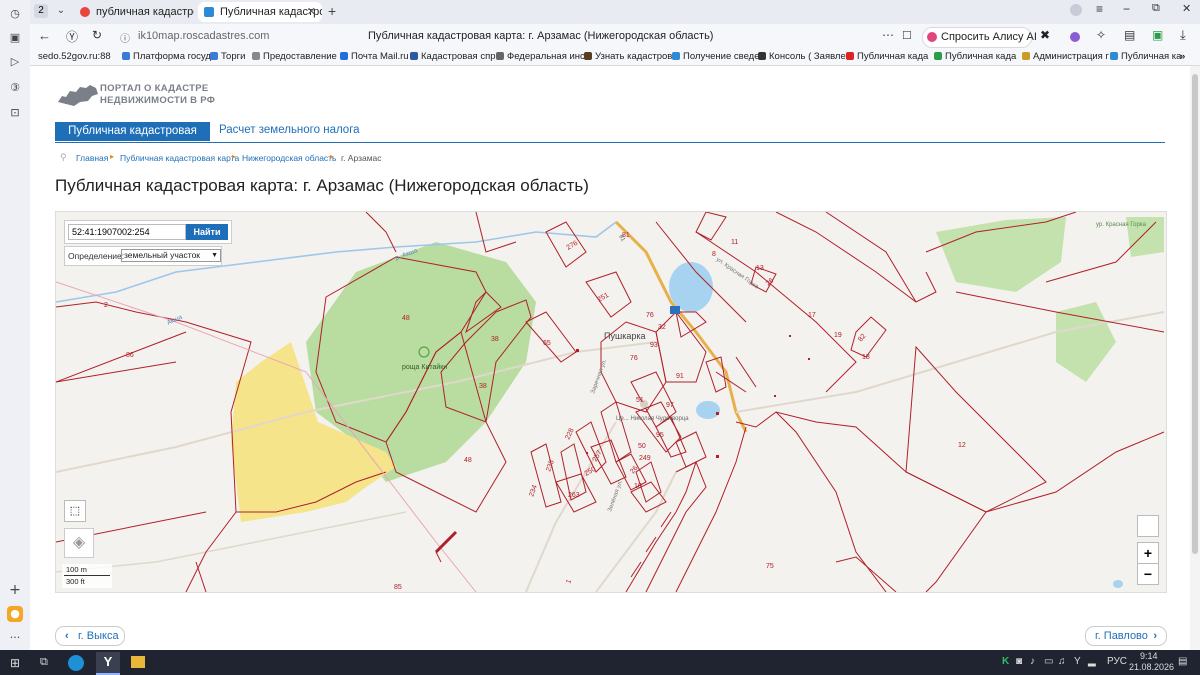 The image size is (1200, 675). Describe the element at coordinates (675, 310) in the screenshot. I see `bus-stop-icon` at that location.